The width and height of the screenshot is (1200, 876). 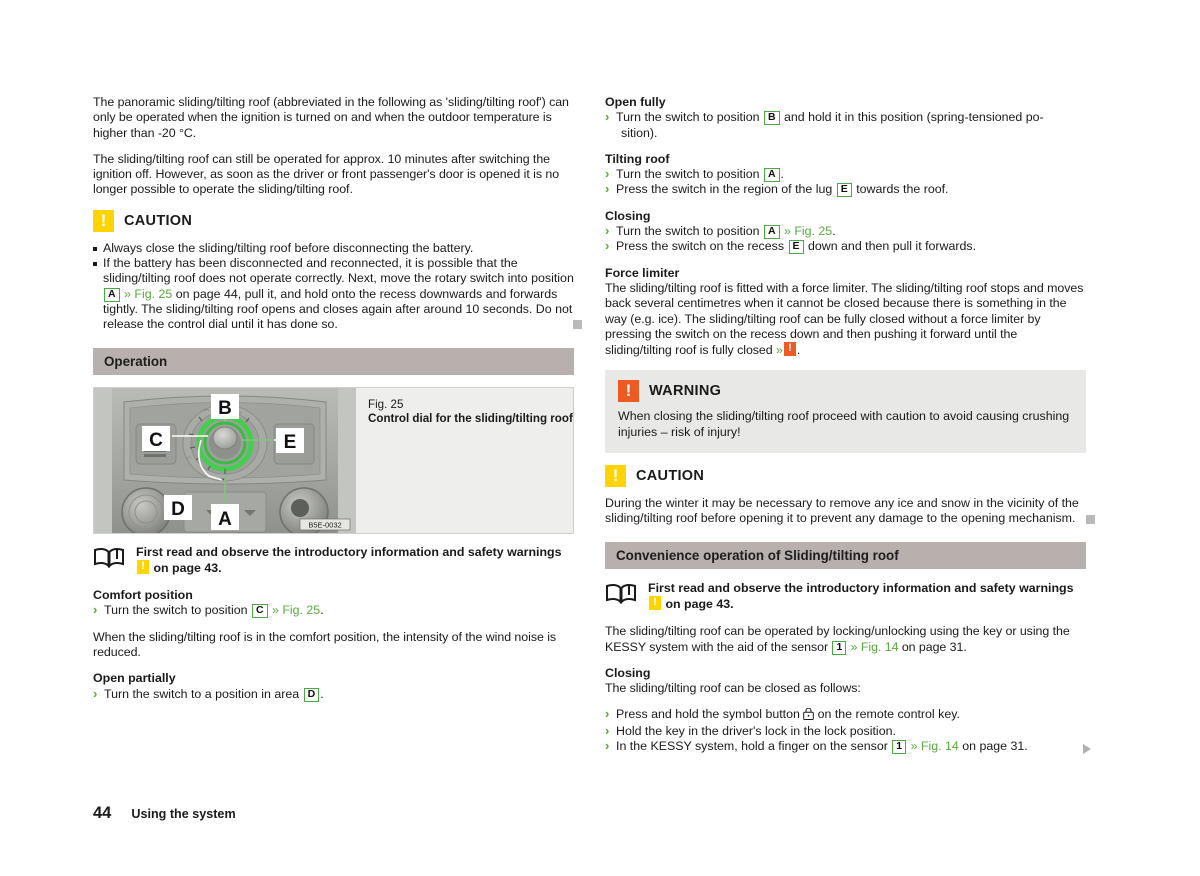 I want to click on inline-warning-icon, so click(x=789, y=349).